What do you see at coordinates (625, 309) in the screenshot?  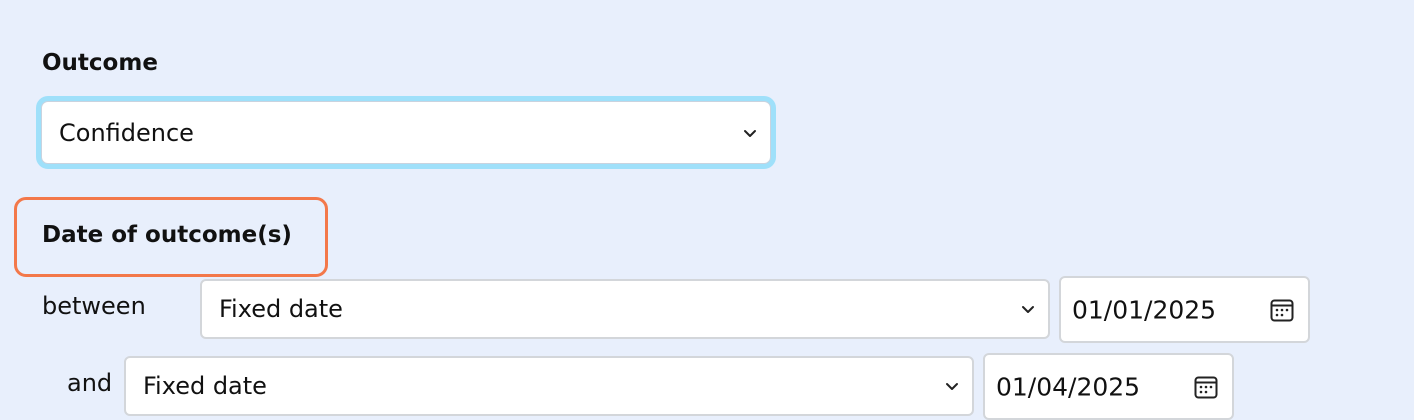 I see `start-date-type-select: Fixed date` at bounding box center [625, 309].